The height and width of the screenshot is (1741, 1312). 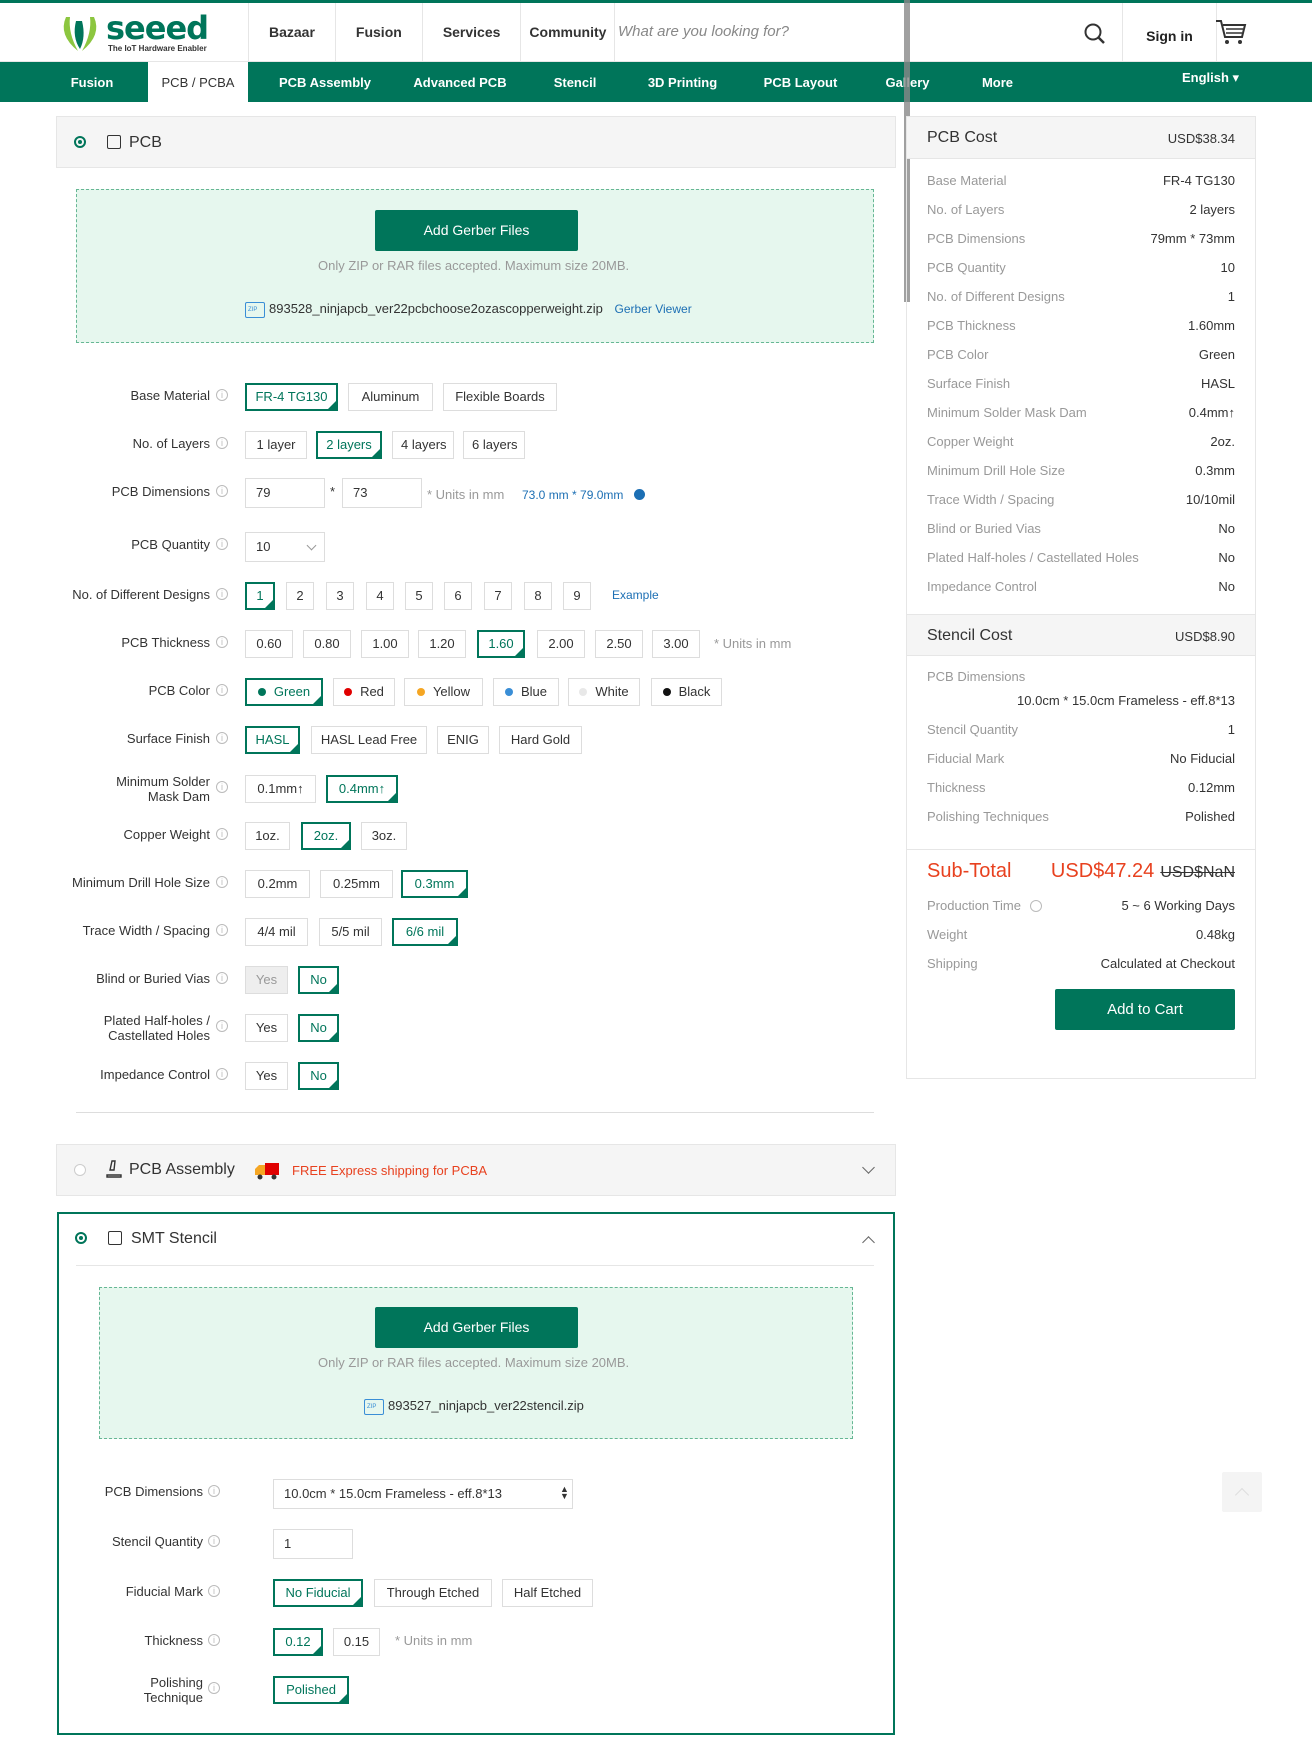 I want to click on dimension-height-input: 73, so click(x=382, y=493).